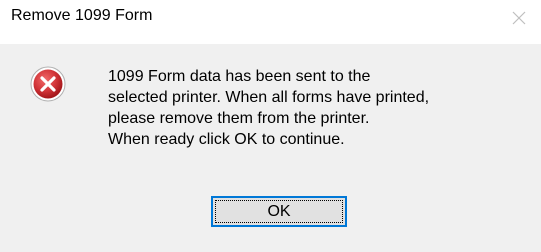 The height and width of the screenshot is (252, 541). I want to click on message-line: please remove them from the printer., so click(239, 118).